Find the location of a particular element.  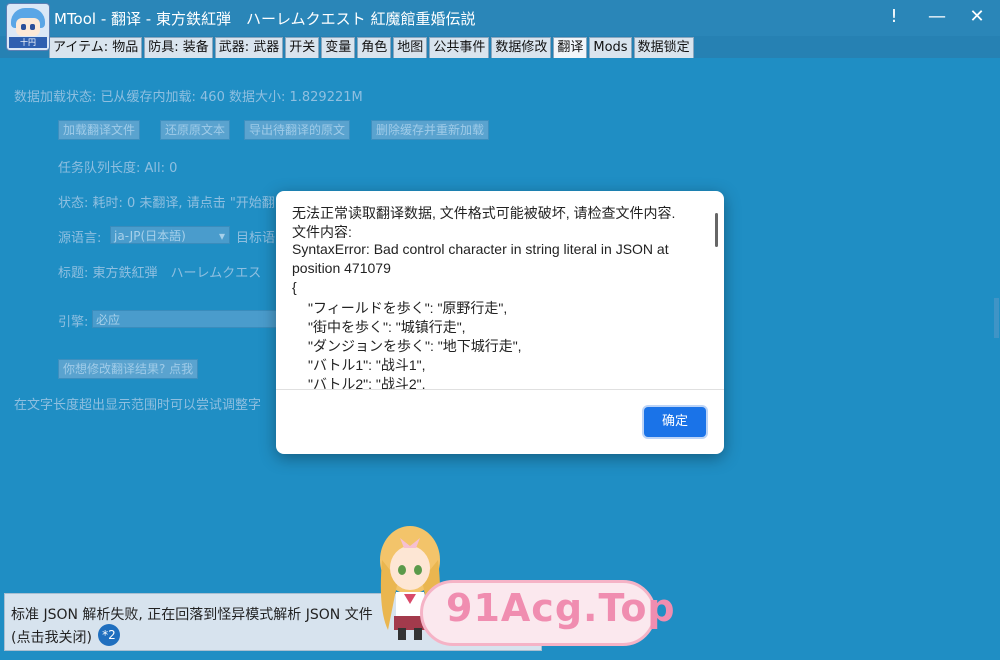

chevron-down-icon: ▾ is located at coordinates (221, 236).